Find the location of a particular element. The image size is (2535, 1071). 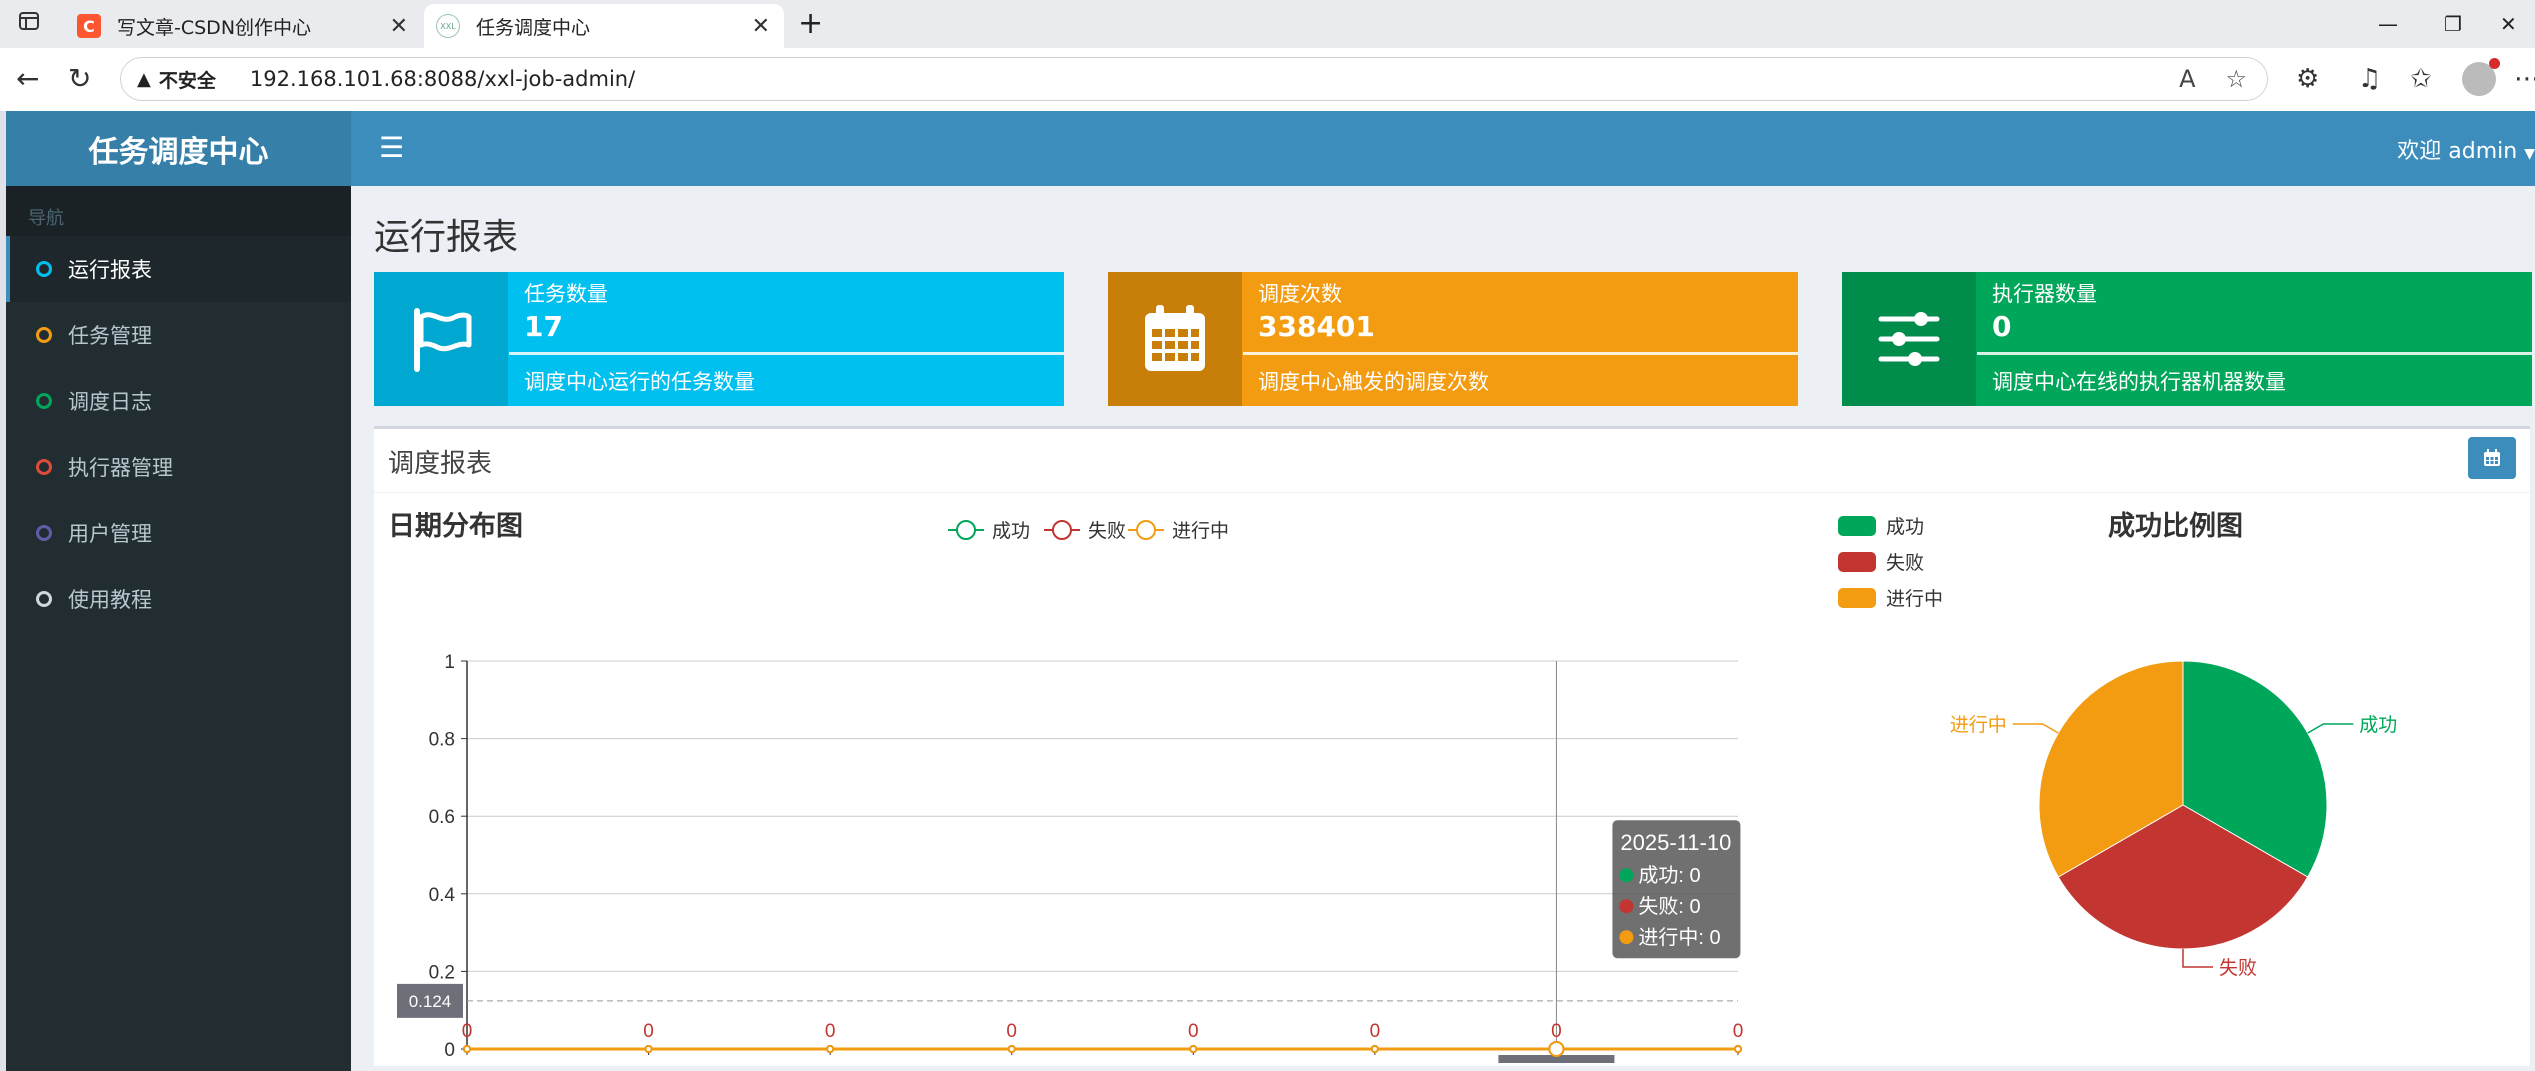

warning-icon: ▲ is located at coordinates (144, 79).